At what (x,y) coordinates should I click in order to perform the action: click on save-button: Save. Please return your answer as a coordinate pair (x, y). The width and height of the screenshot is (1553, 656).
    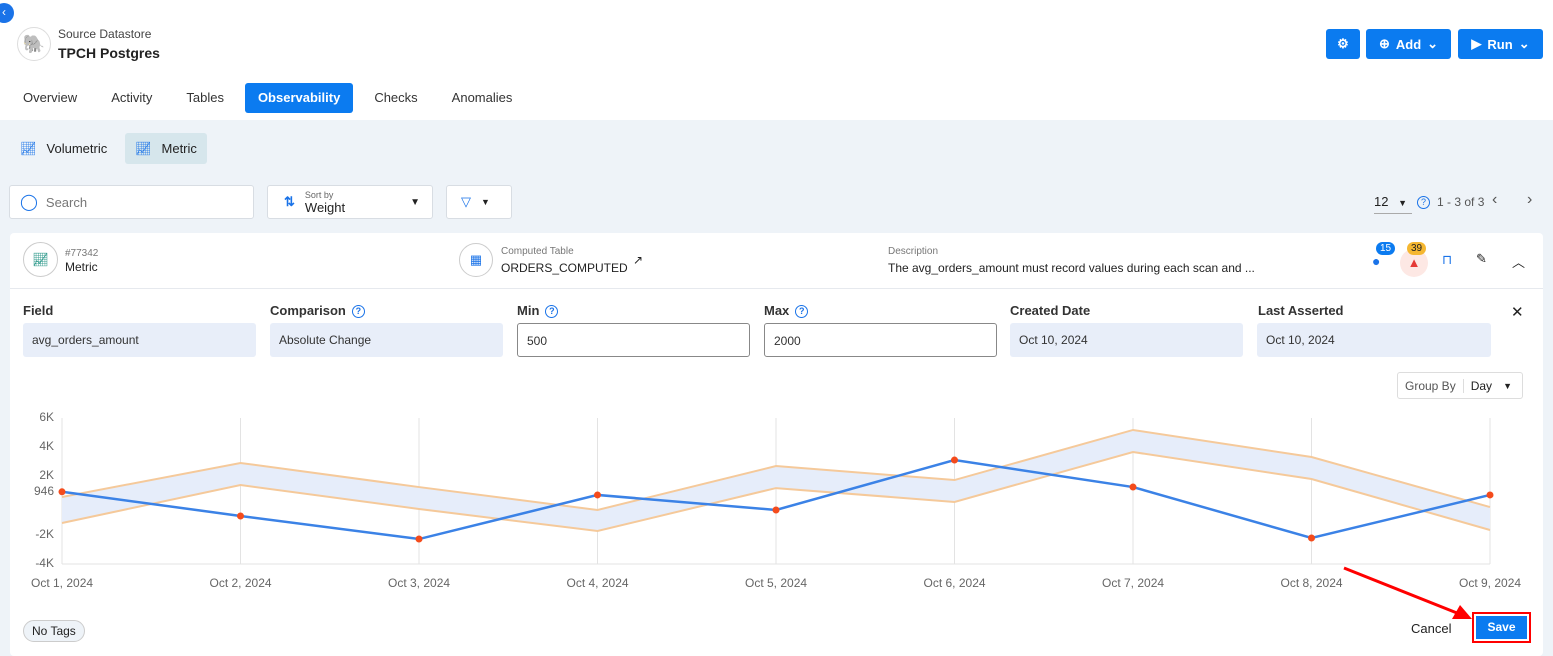
    Looking at the image, I should click on (1501, 627).